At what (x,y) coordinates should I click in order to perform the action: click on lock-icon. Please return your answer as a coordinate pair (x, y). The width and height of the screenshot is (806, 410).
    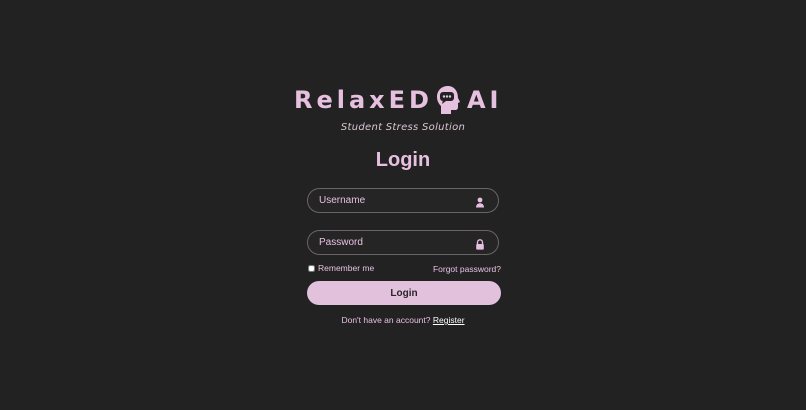
    Looking at the image, I should click on (480, 243).